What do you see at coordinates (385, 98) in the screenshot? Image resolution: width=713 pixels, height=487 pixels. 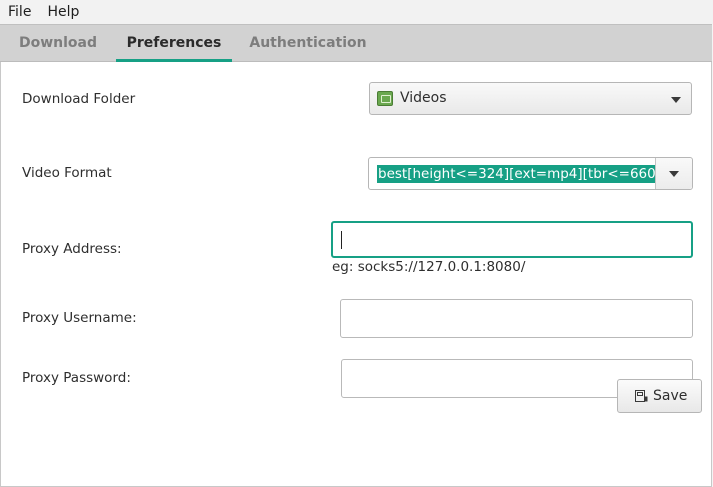 I see `folder-videos-icon` at bounding box center [385, 98].